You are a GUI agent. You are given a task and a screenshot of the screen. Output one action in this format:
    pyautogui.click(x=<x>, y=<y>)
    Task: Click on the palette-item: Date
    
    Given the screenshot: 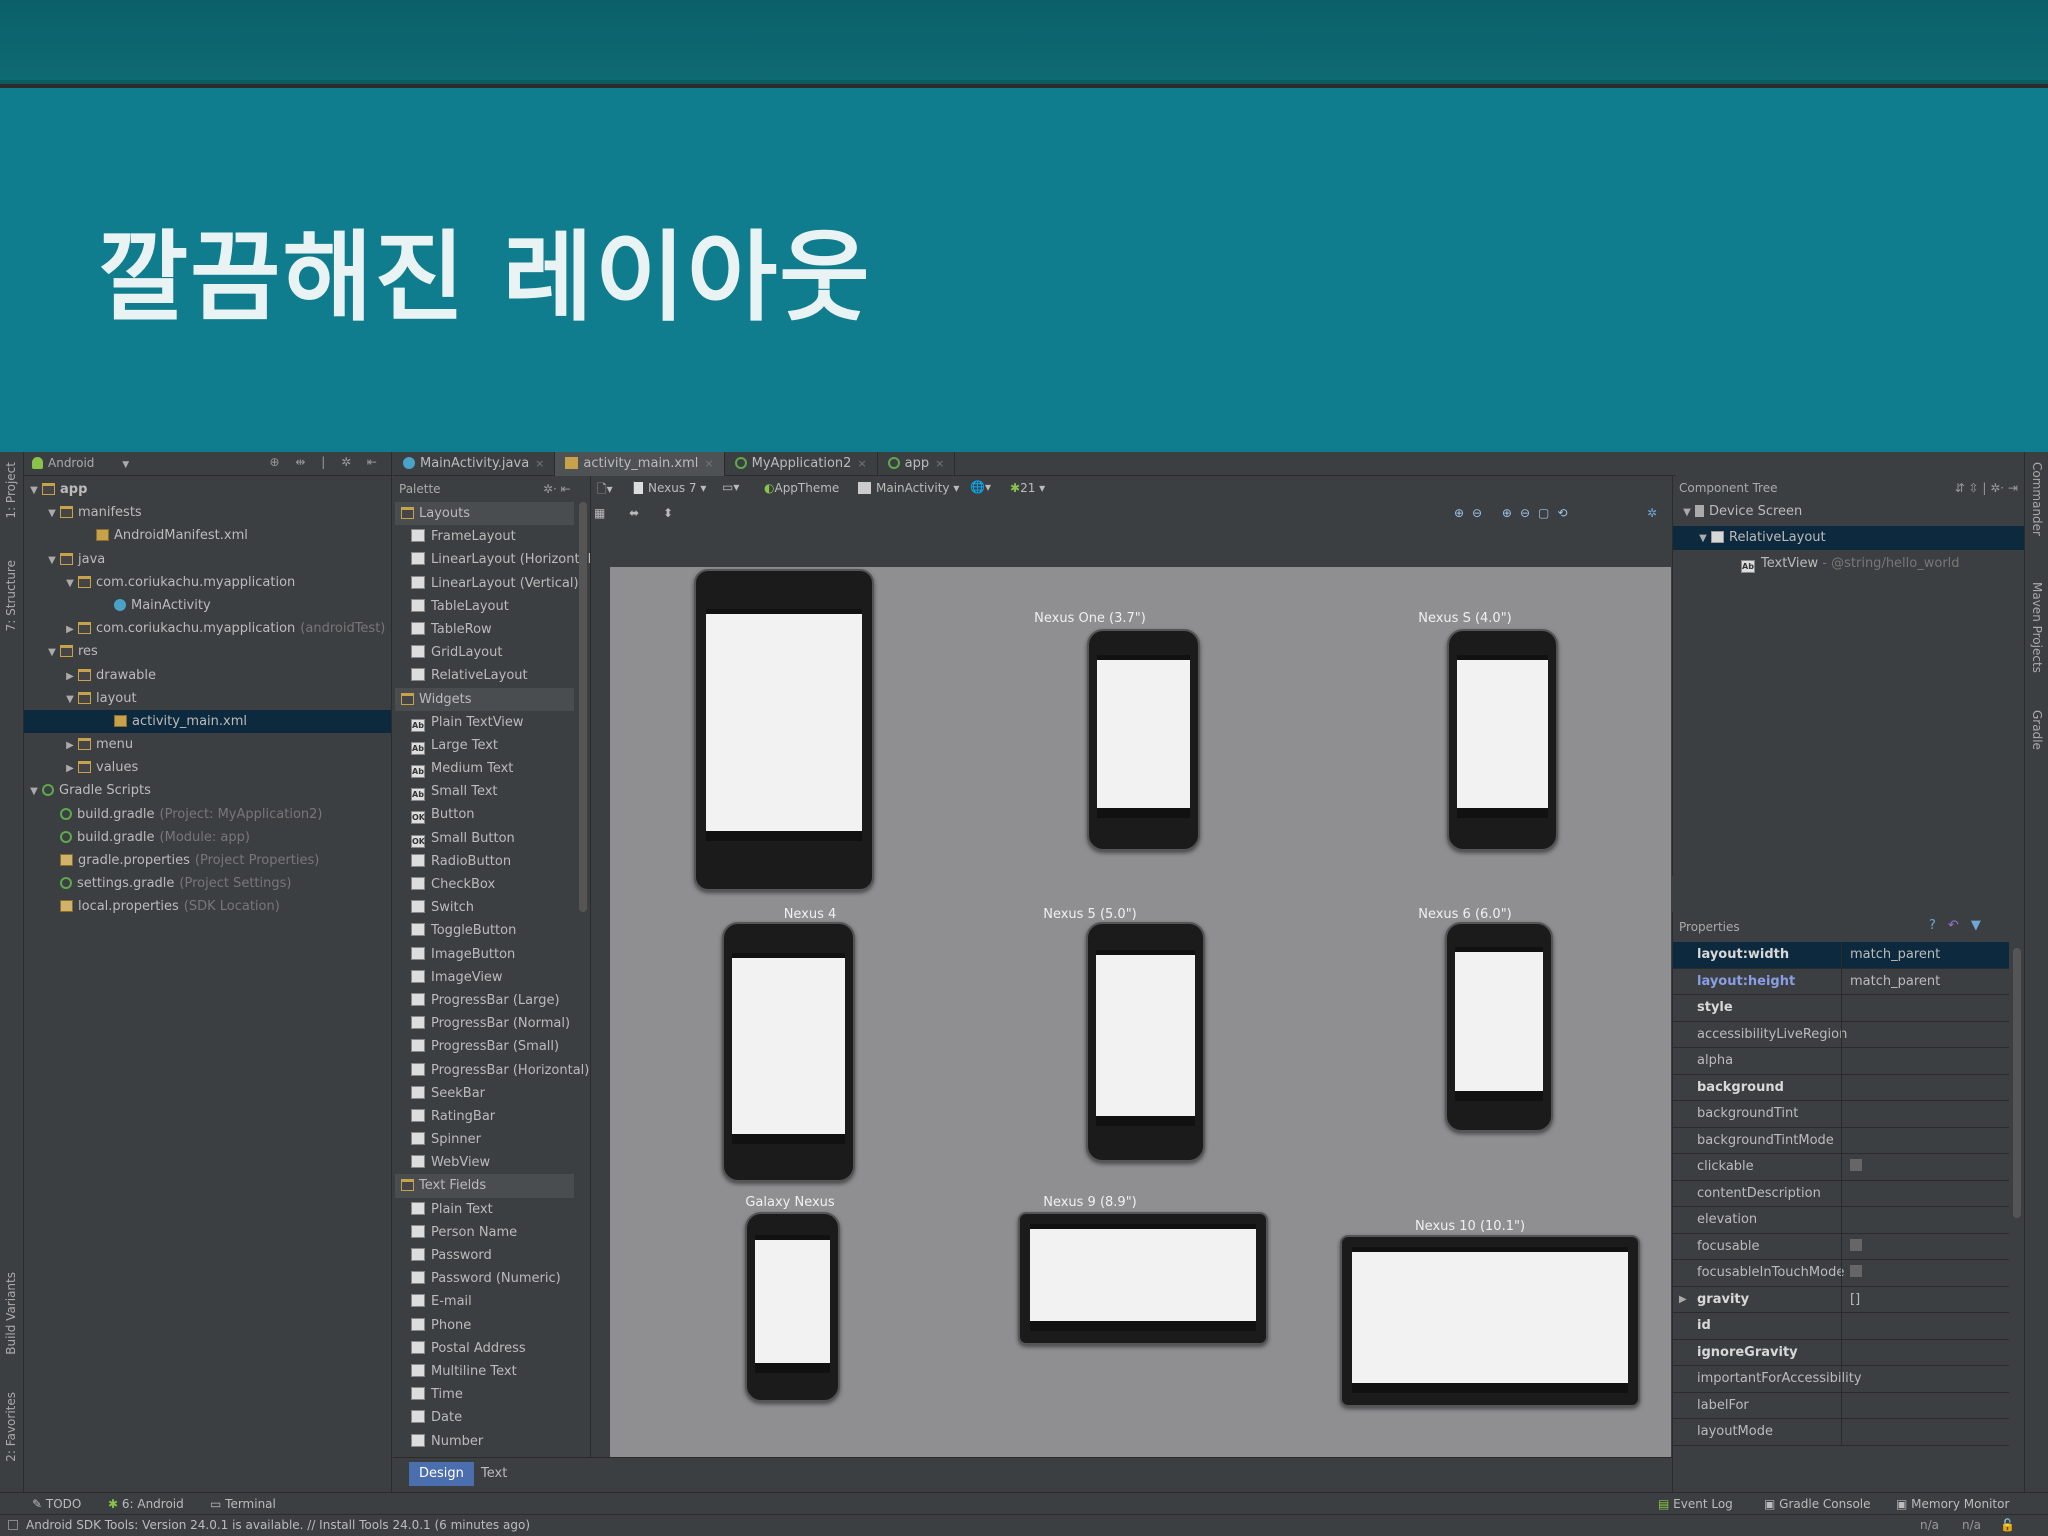 What is the action you would take?
    pyautogui.click(x=491, y=1417)
    